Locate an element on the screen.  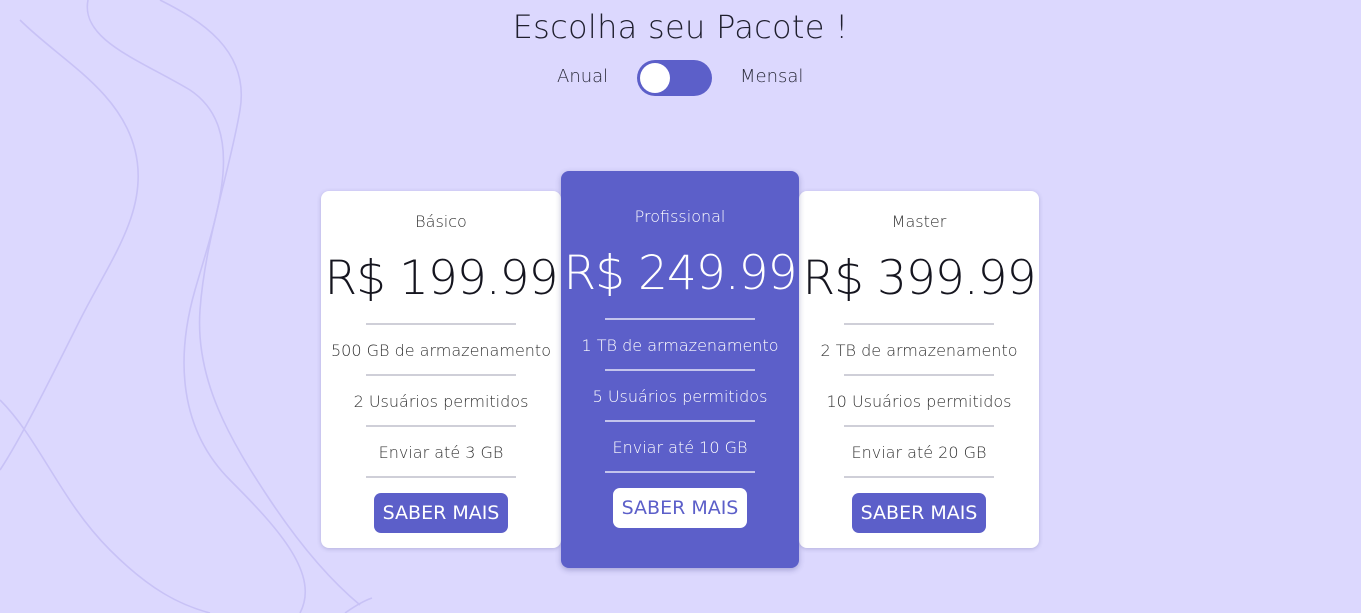
billing-toggle-row: Anual Mensal is located at coordinates (680, 78).